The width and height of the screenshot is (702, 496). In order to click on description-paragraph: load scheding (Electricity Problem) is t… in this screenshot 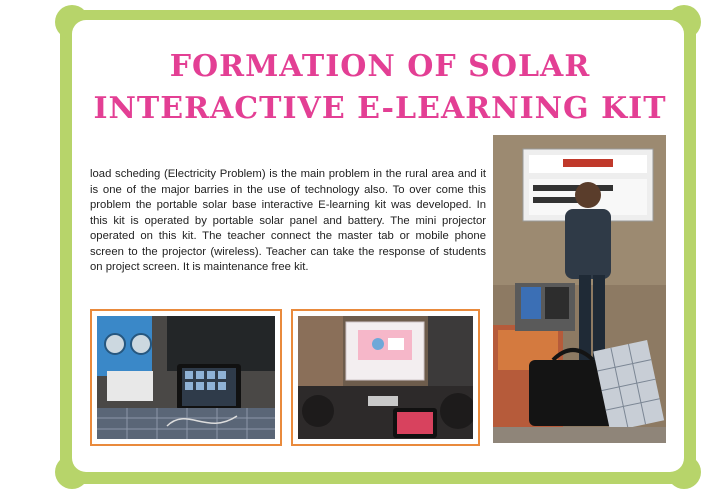, I will do `click(288, 220)`.